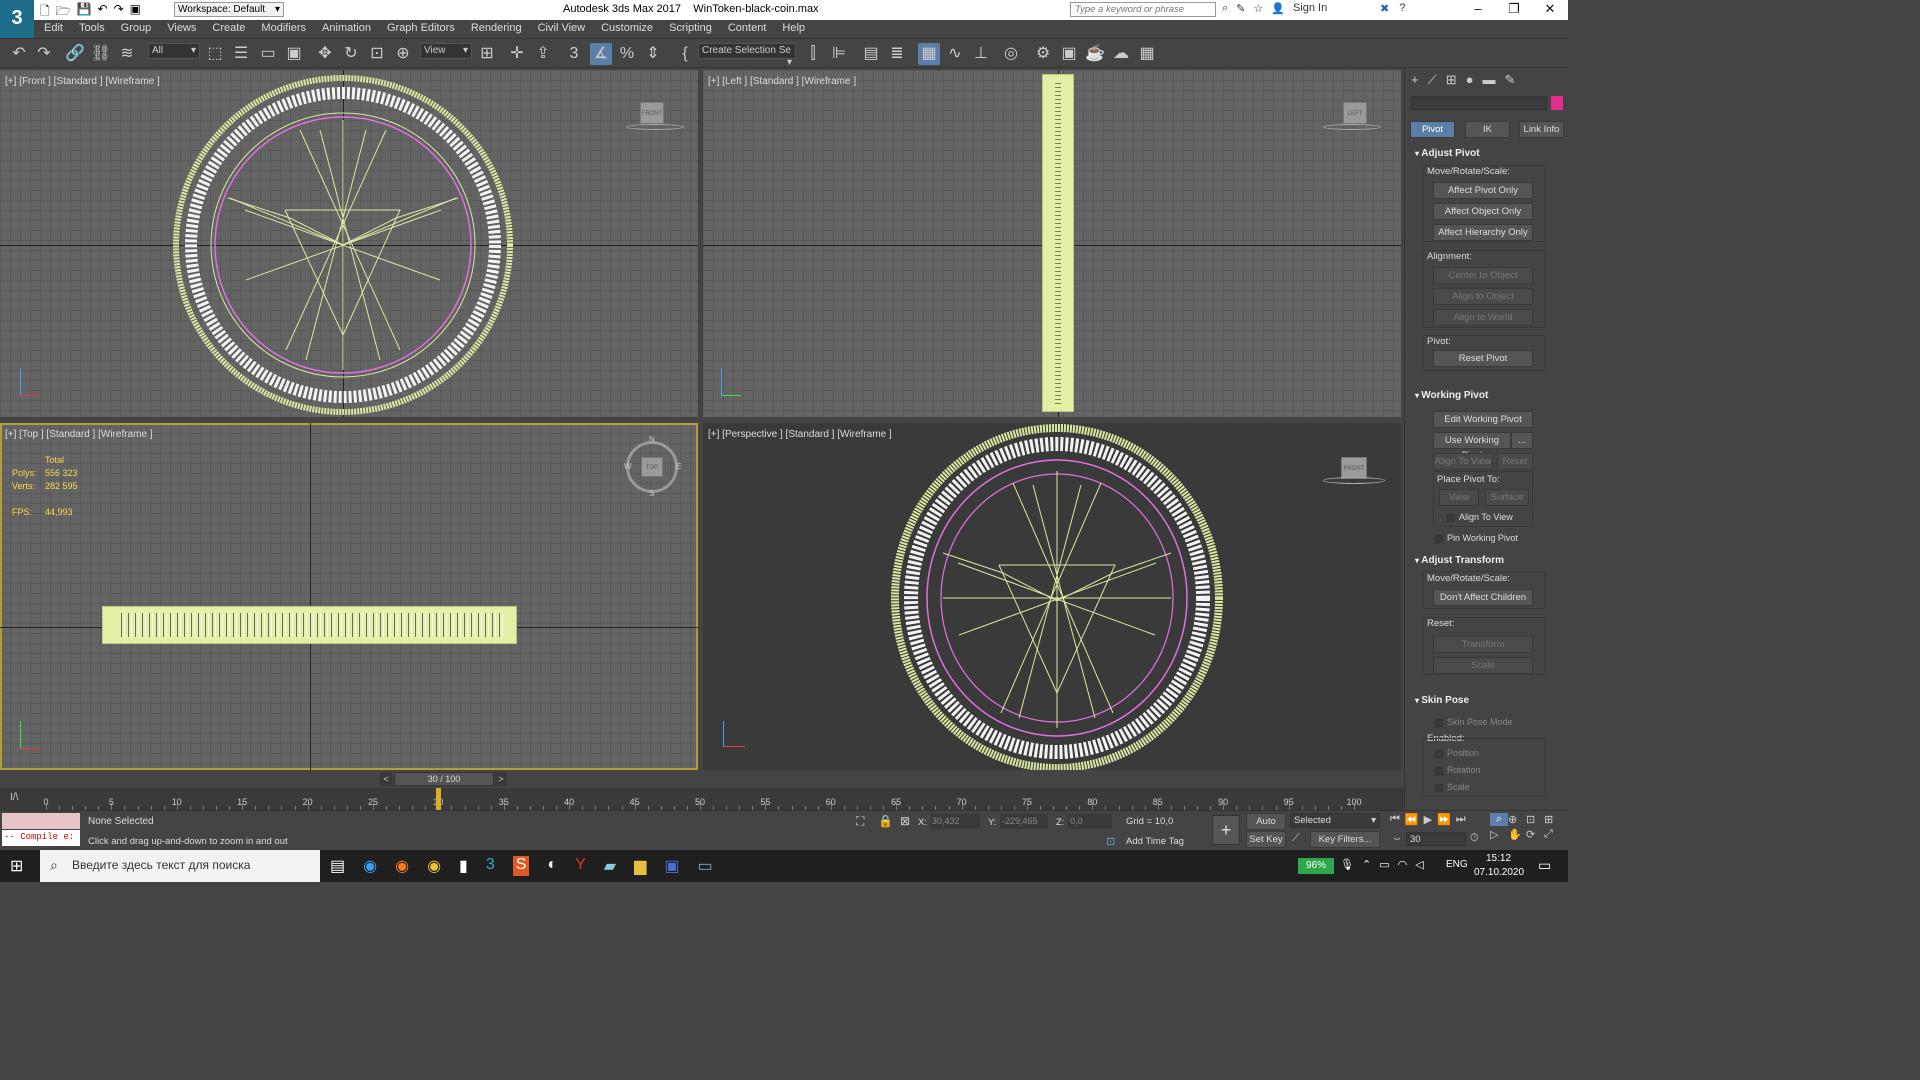 The height and width of the screenshot is (1080, 1920). Describe the element at coordinates (1043, 54) in the screenshot. I see `render-setup-icon: ⚙` at that location.